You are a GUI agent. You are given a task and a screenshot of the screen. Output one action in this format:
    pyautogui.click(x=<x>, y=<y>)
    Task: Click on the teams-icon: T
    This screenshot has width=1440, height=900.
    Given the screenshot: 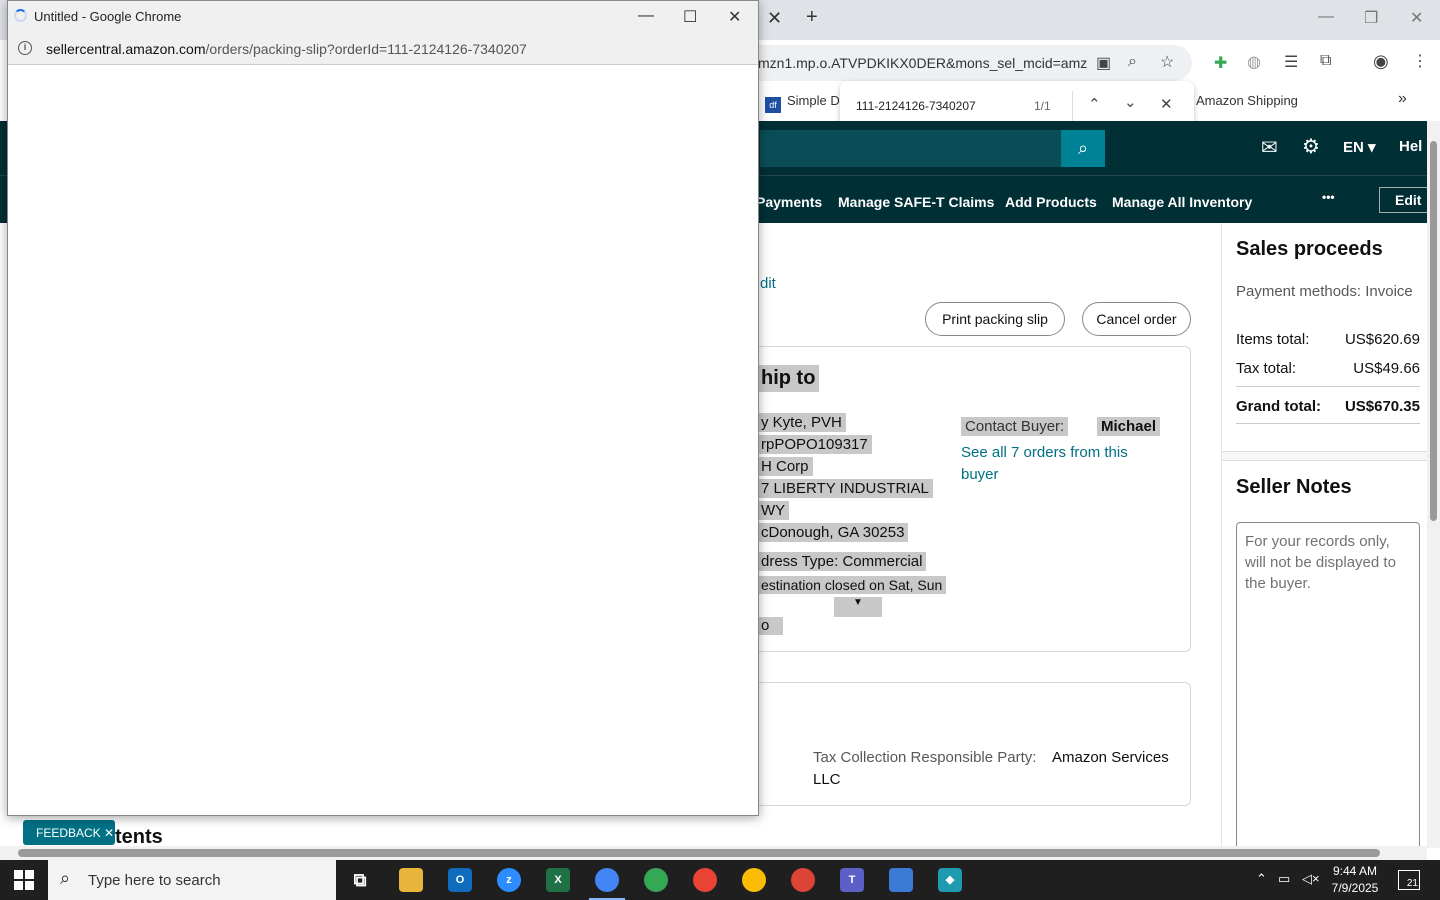 What is the action you would take?
    pyautogui.click(x=852, y=880)
    